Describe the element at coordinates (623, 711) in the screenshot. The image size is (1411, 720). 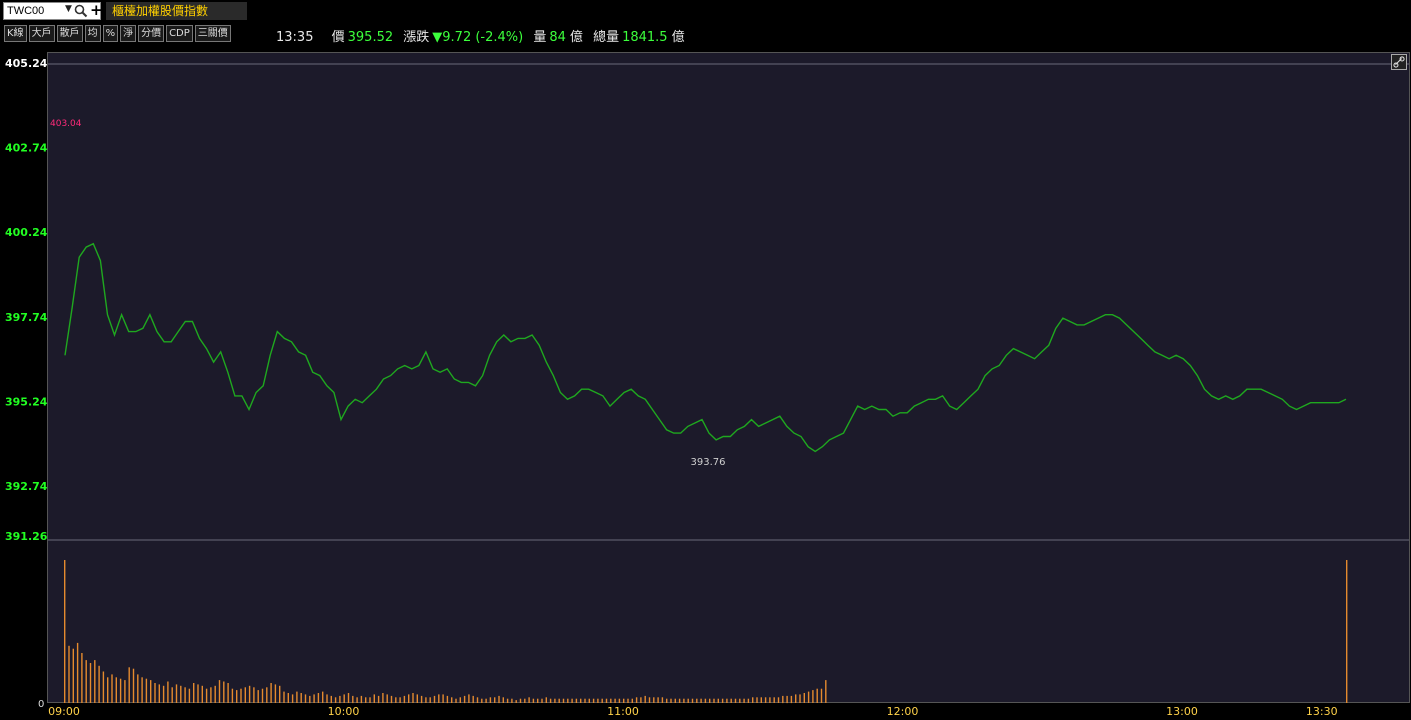
I see `x-tick-label: 11:00` at that location.